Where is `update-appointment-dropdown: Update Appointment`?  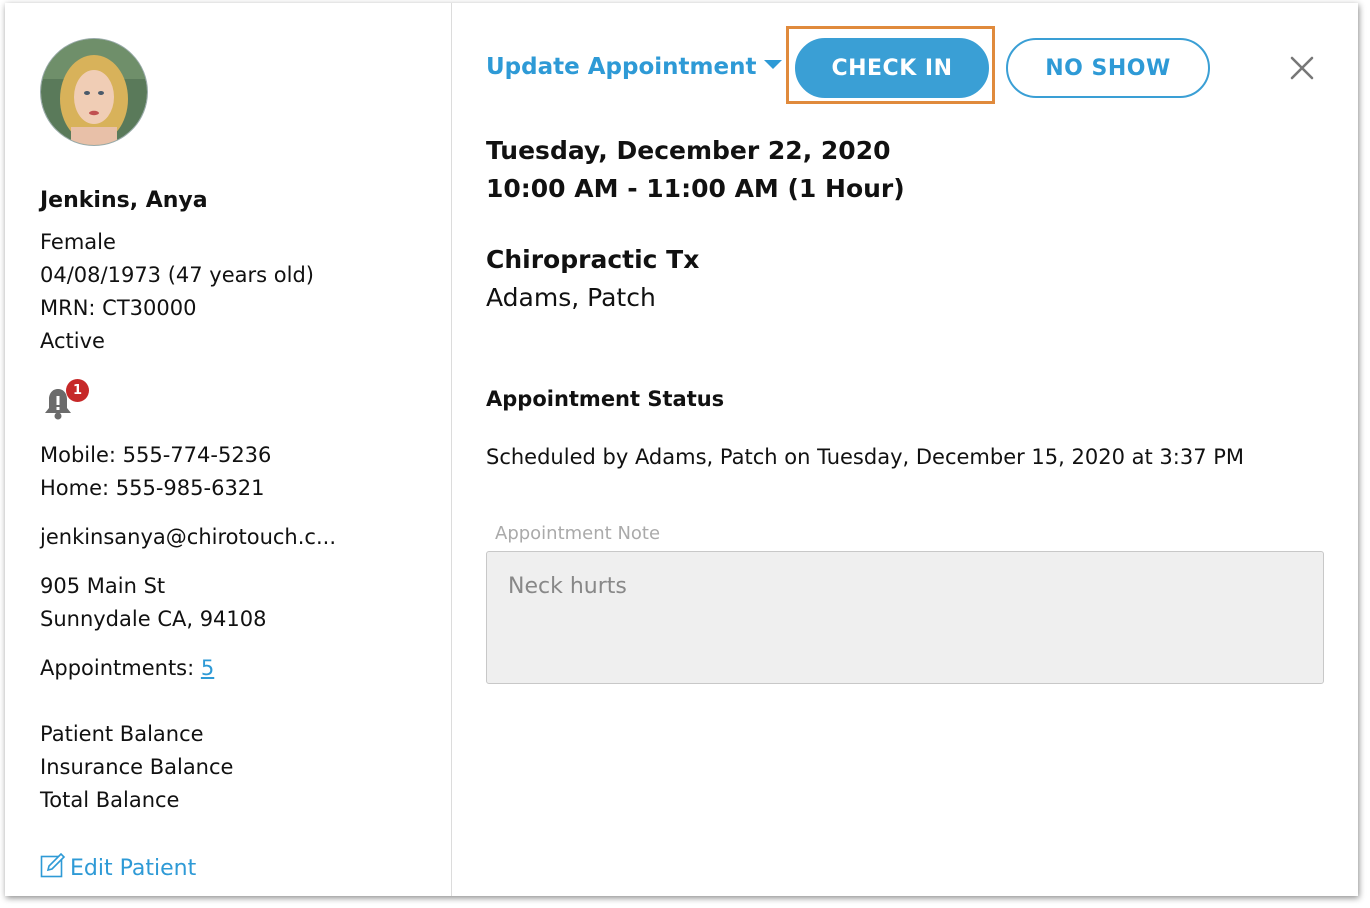 update-appointment-dropdown: Update Appointment is located at coordinates (634, 67).